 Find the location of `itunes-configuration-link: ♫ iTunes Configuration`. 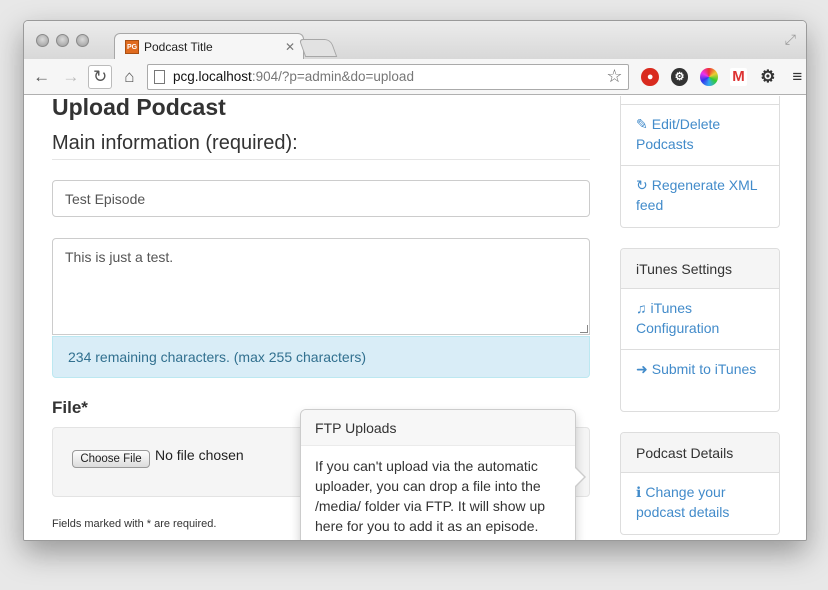

itunes-configuration-link: ♫ iTunes Configuration is located at coordinates (700, 319).